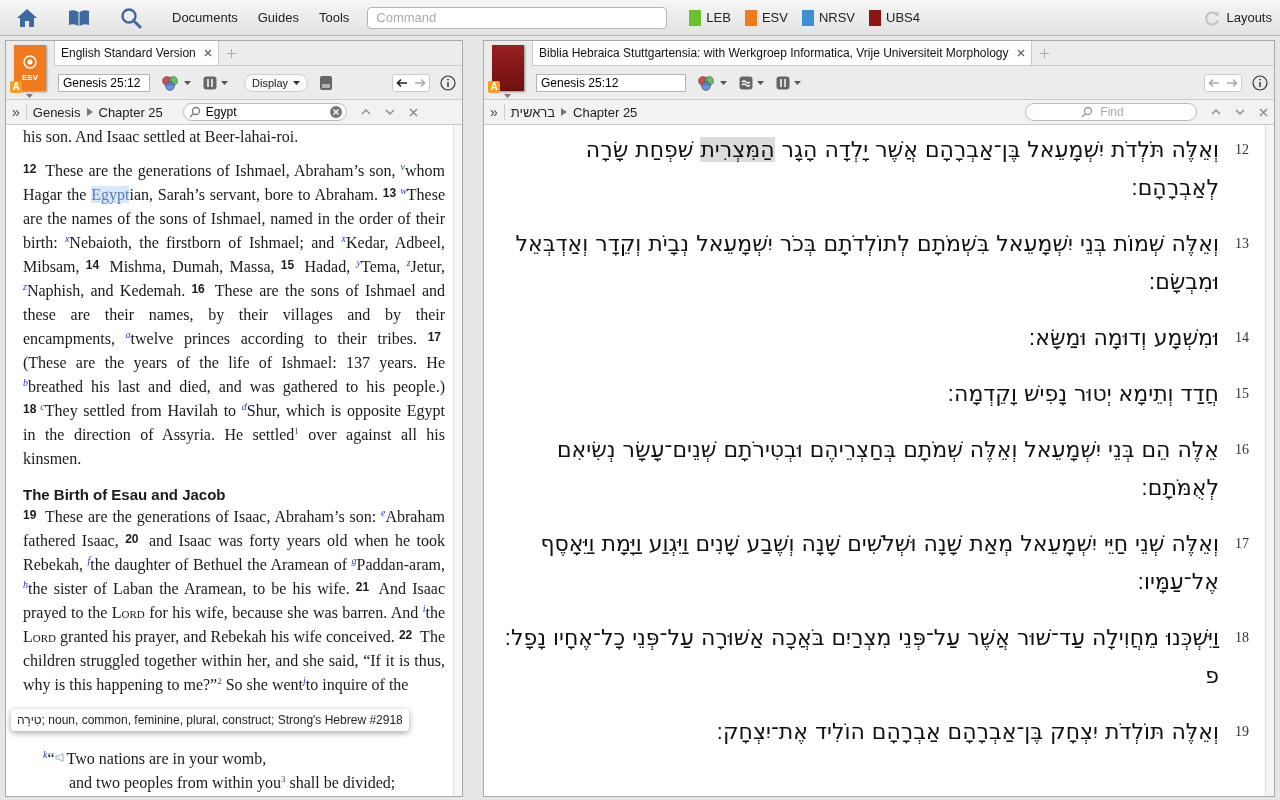 This screenshot has width=1280, height=800. I want to click on command-field: Command, so click(517, 17).